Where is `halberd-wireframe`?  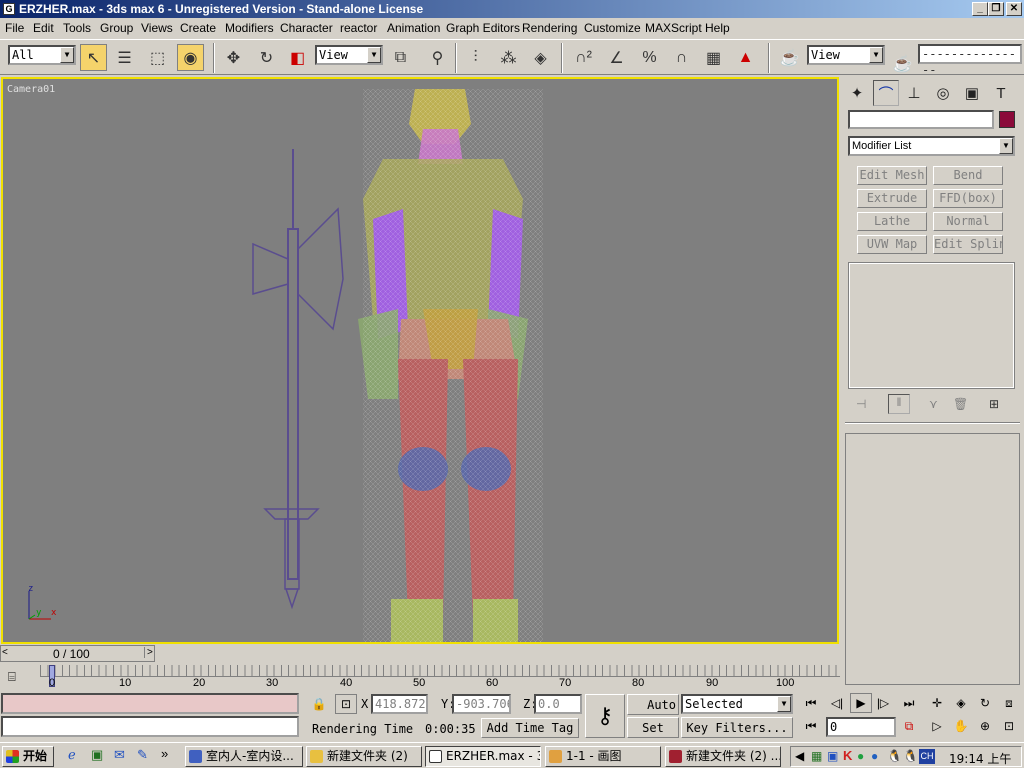 halberd-wireframe is located at coordinates (298, 379).